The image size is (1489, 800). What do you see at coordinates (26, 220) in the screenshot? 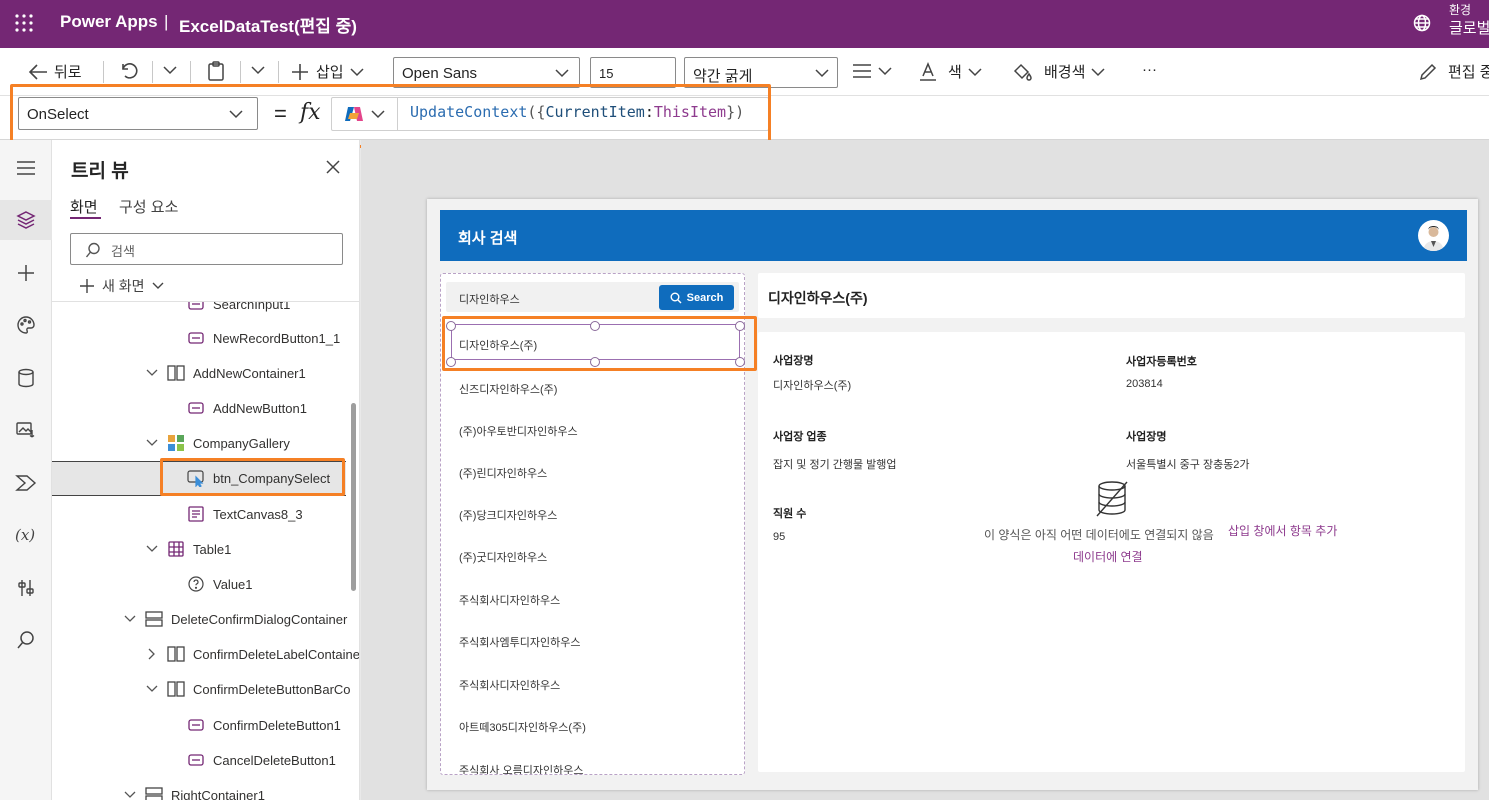
I see `tree-view-layers-icon` at bounding box center [26, 220].